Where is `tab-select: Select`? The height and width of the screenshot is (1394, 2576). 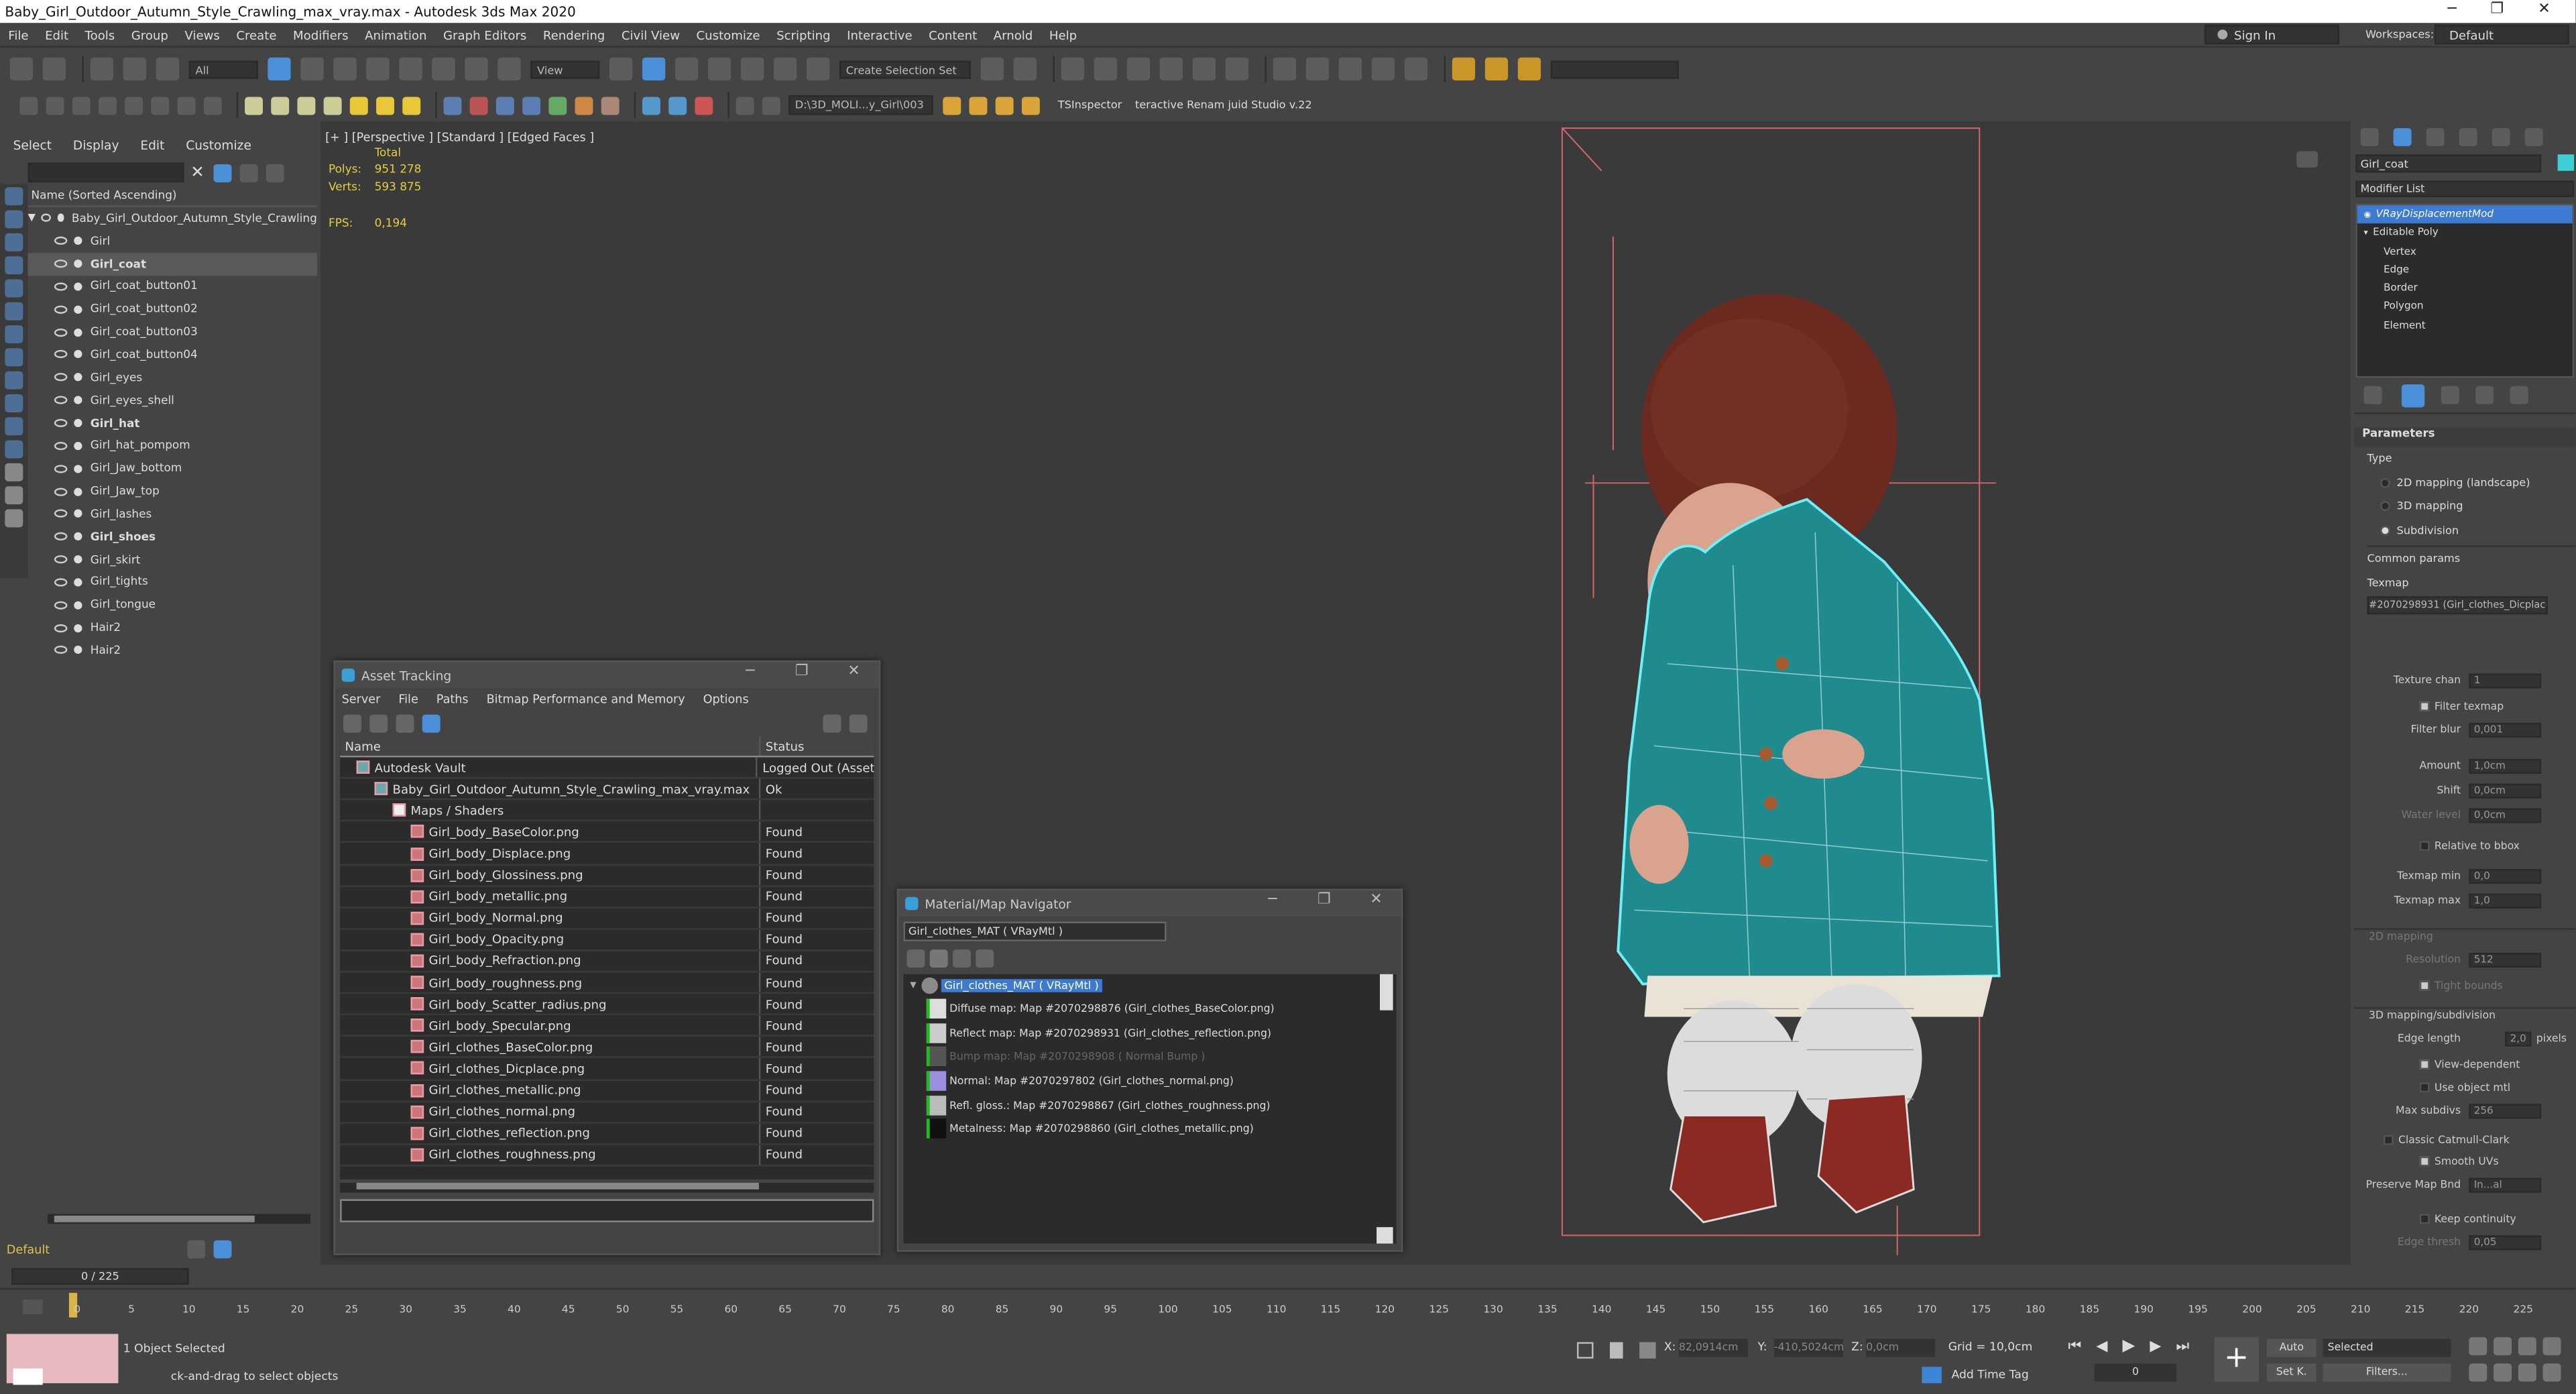
tab-select: Select is located at coordinates (32, 145).